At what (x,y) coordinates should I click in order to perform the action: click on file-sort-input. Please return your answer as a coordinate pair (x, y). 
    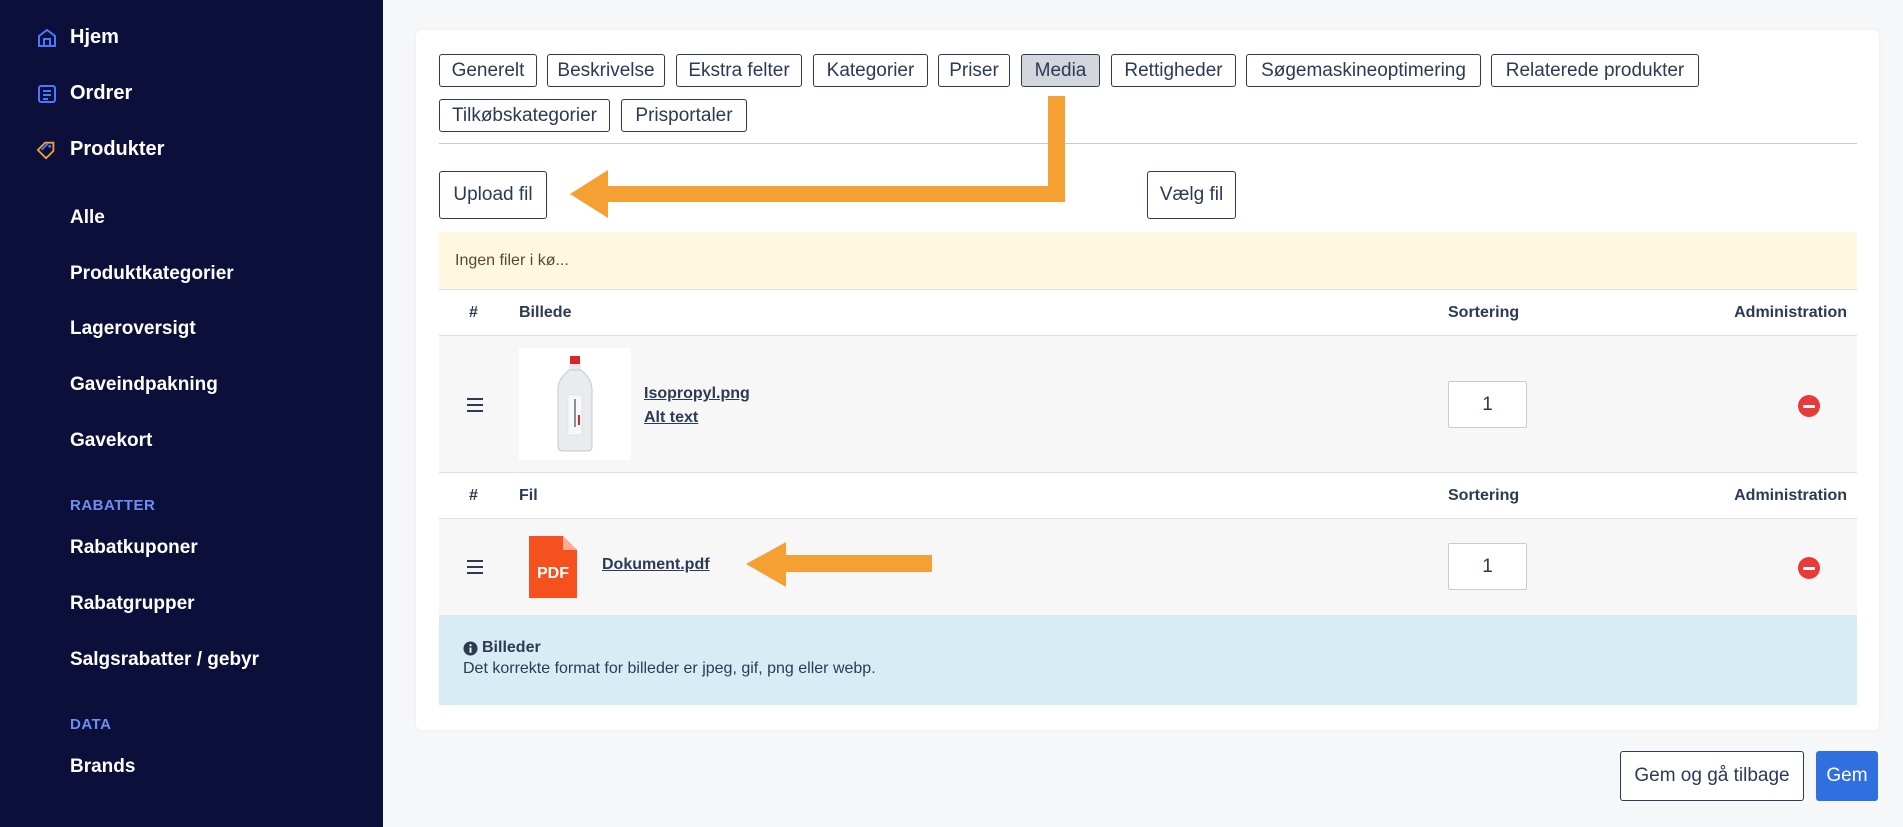
    Looking at the image, I should click on (1487, 566).